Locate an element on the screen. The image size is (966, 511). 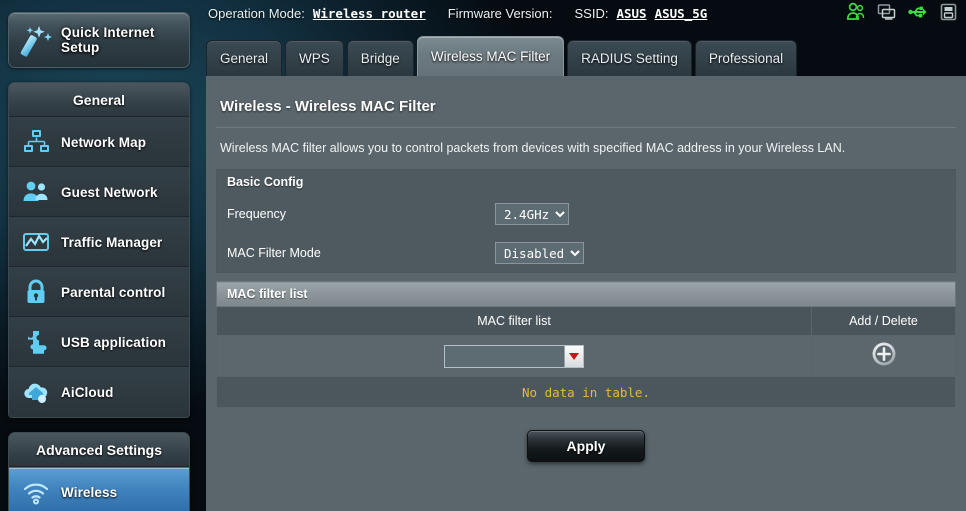
sidebar-item-guest-network: Guest Network is located at coordinates (99, 192).